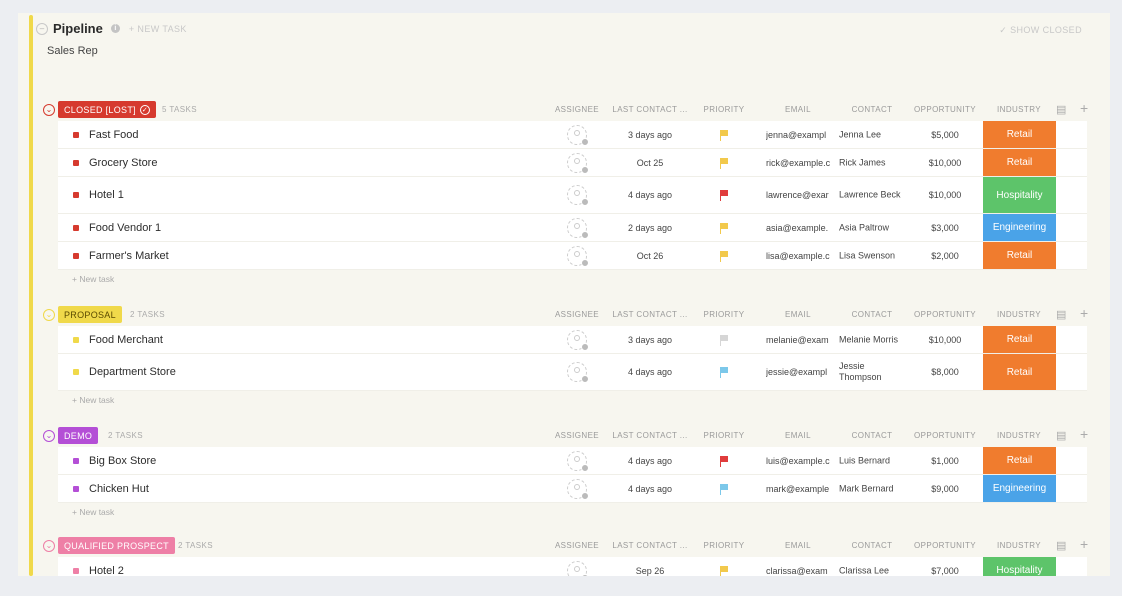  What do you see at coordinates (78, 435) in the screenshot?
I see `status-badge: DEMO` at bounding box center [78, 435].